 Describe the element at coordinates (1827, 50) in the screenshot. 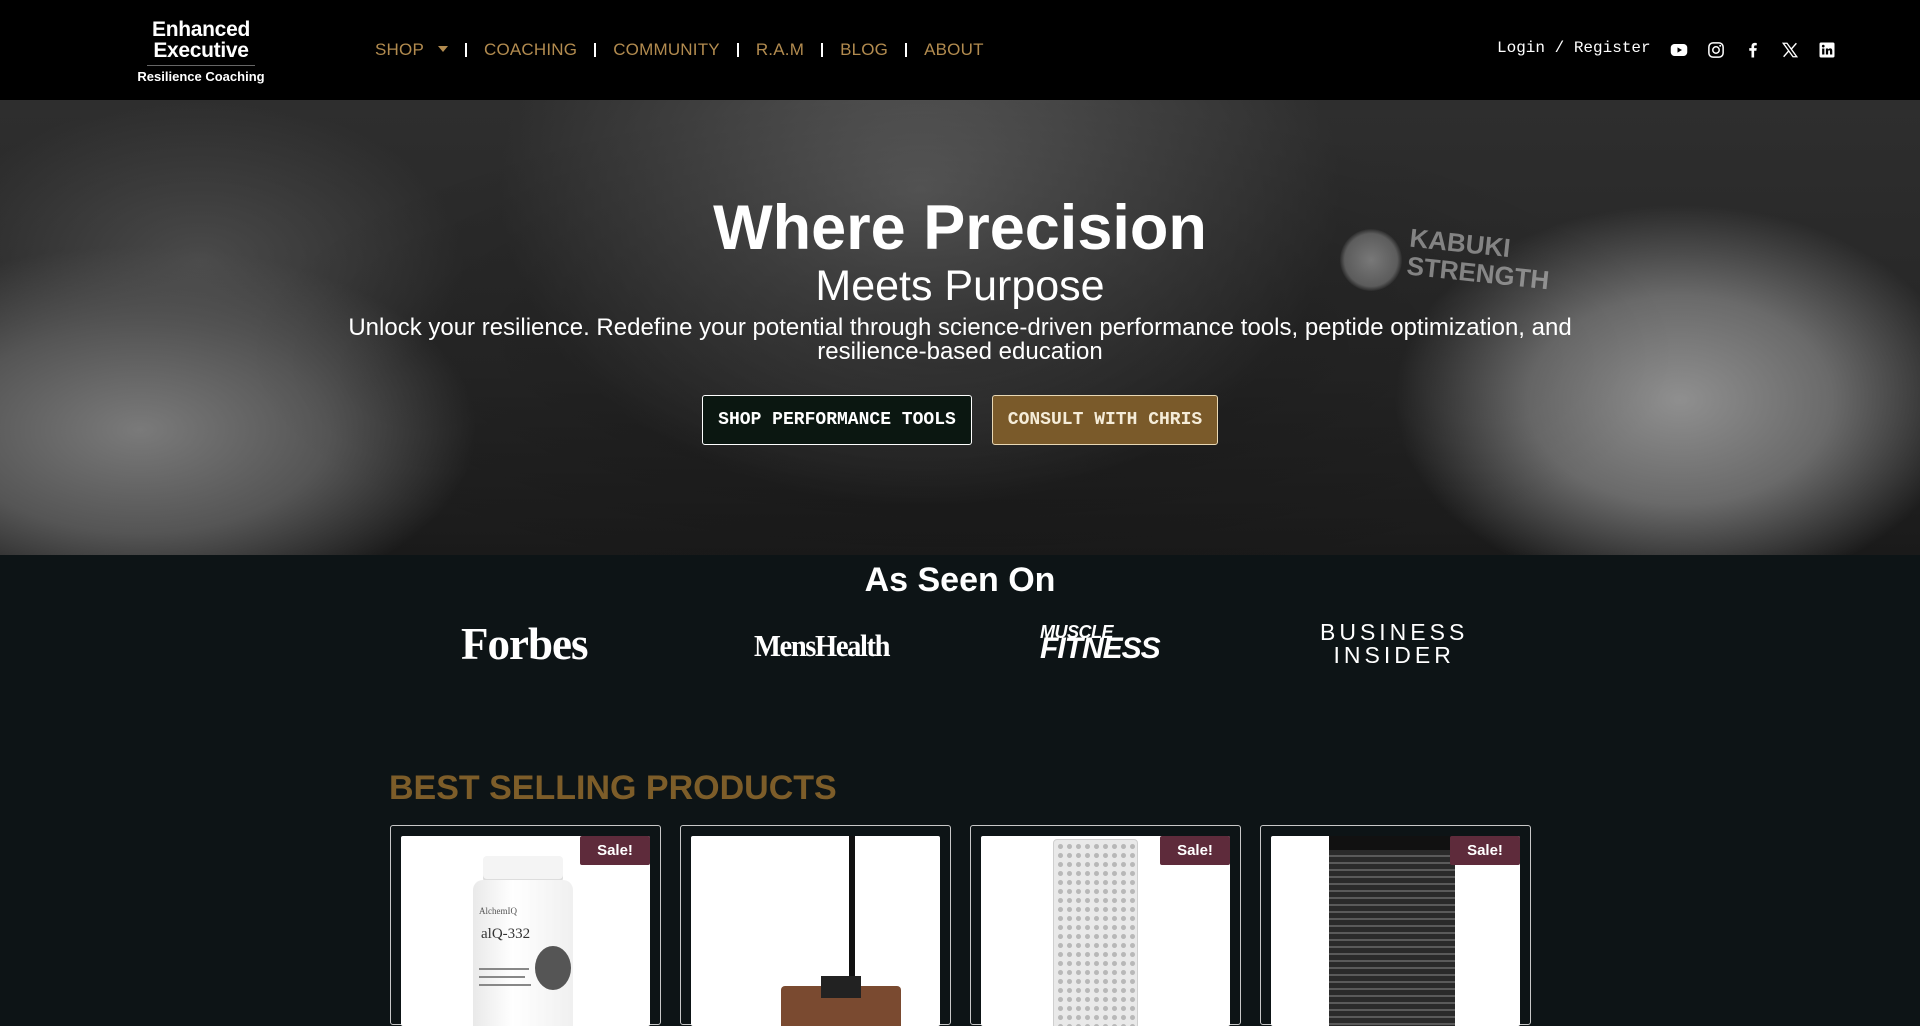

I see `linkedin-icon` at that location.